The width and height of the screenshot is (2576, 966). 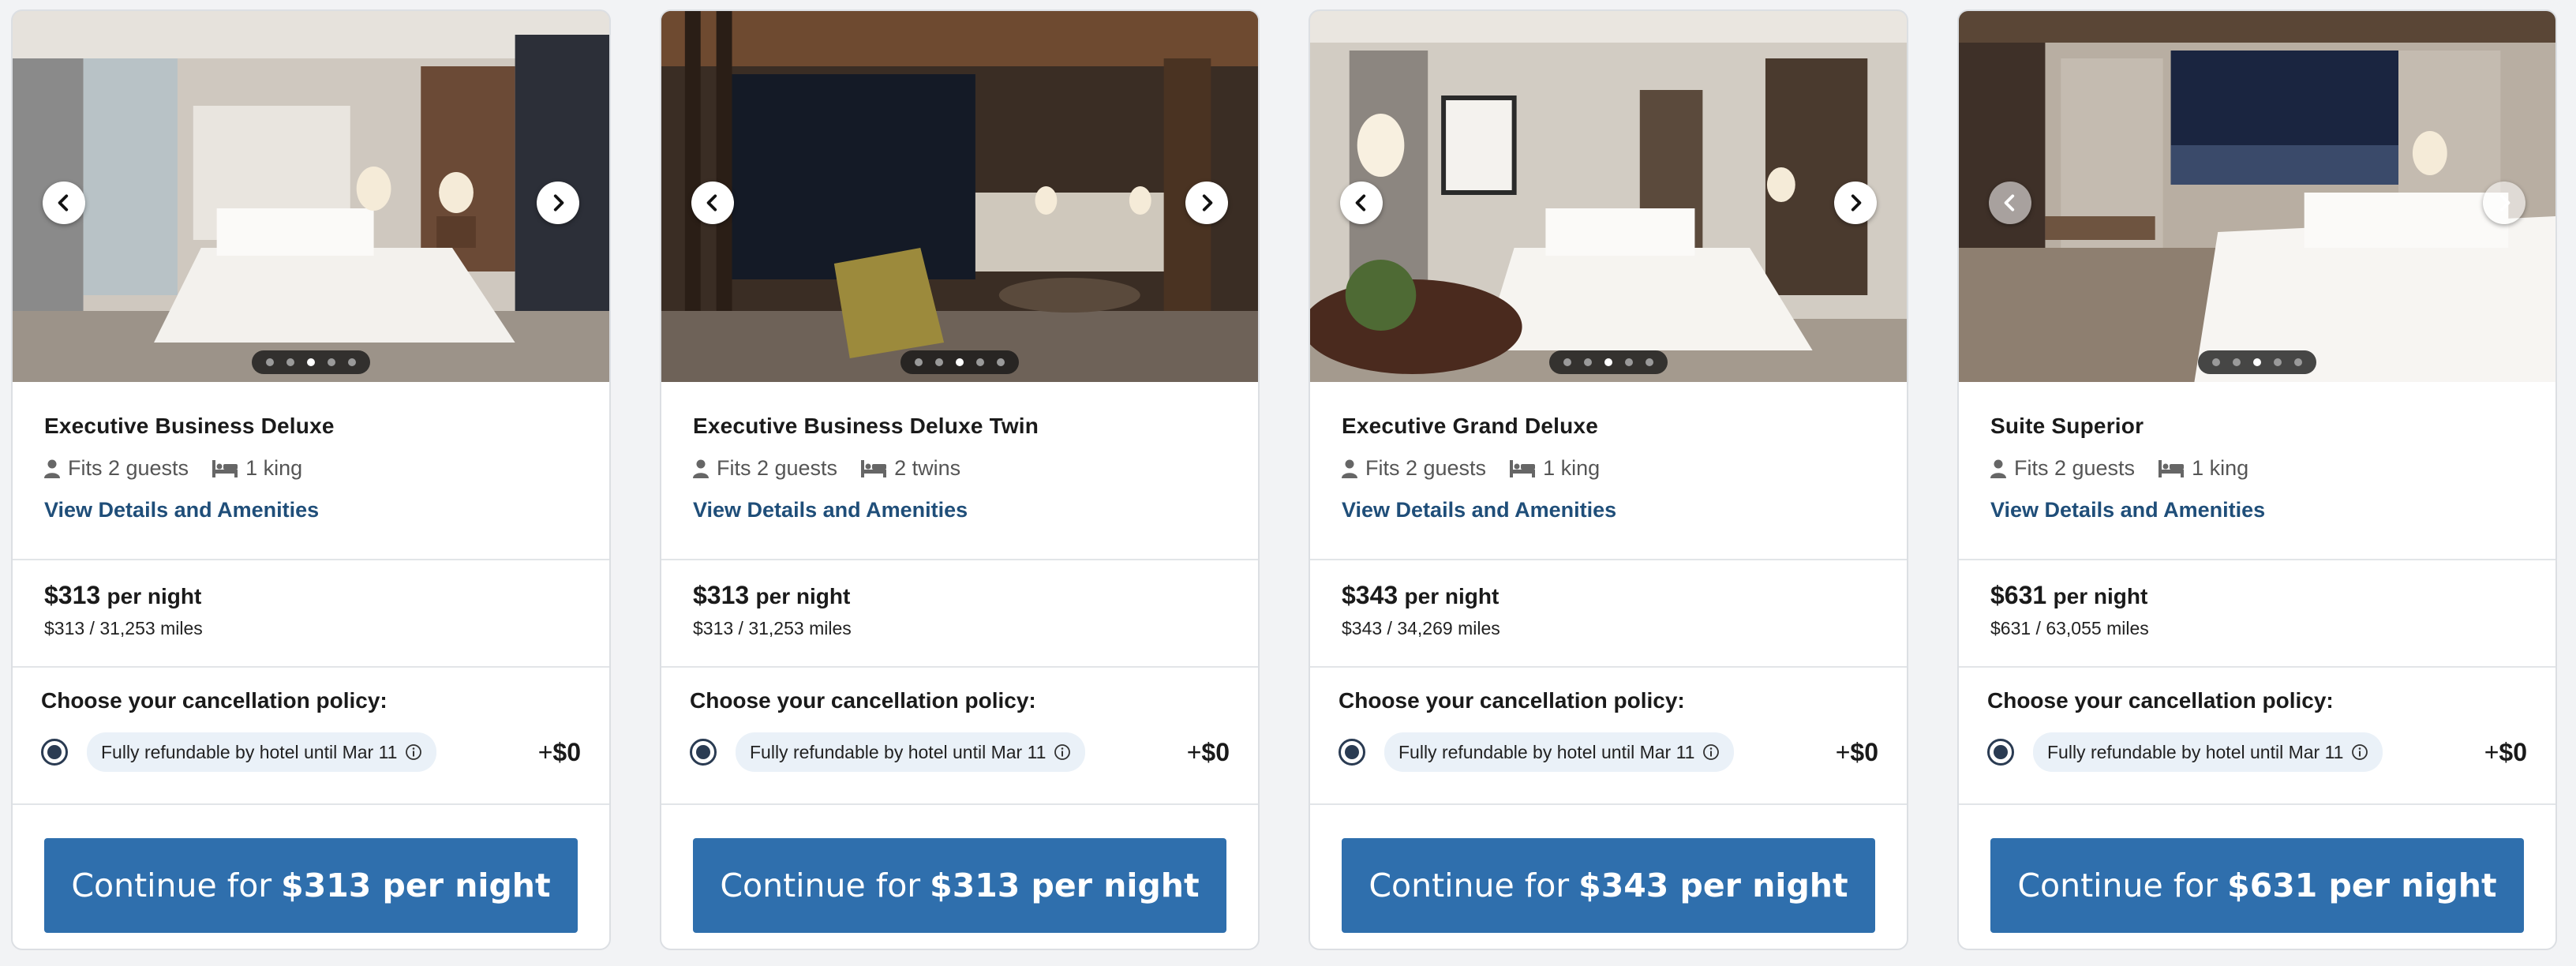 What do you see at coordinates (2362, 885) in the screenshot?
I see `cta-price: $631 per night` at bounding box center [2362, 885].